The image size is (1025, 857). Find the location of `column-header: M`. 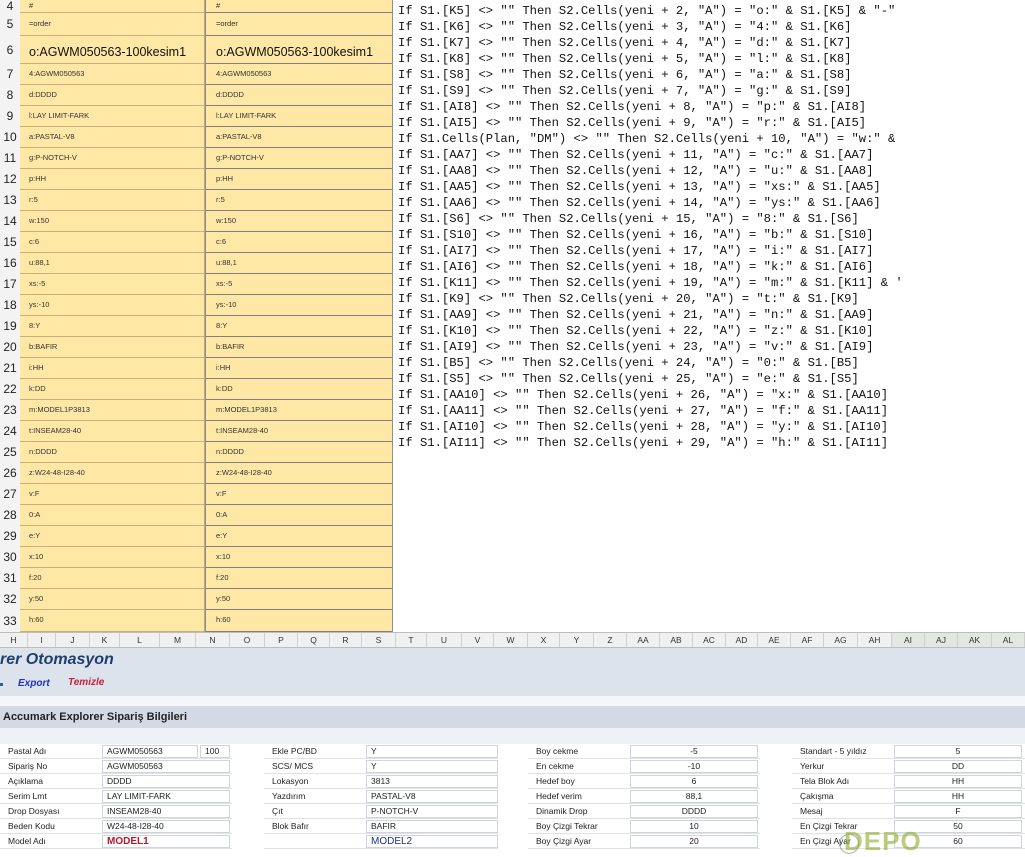

column-header: M is located at coordinates (178, 640).